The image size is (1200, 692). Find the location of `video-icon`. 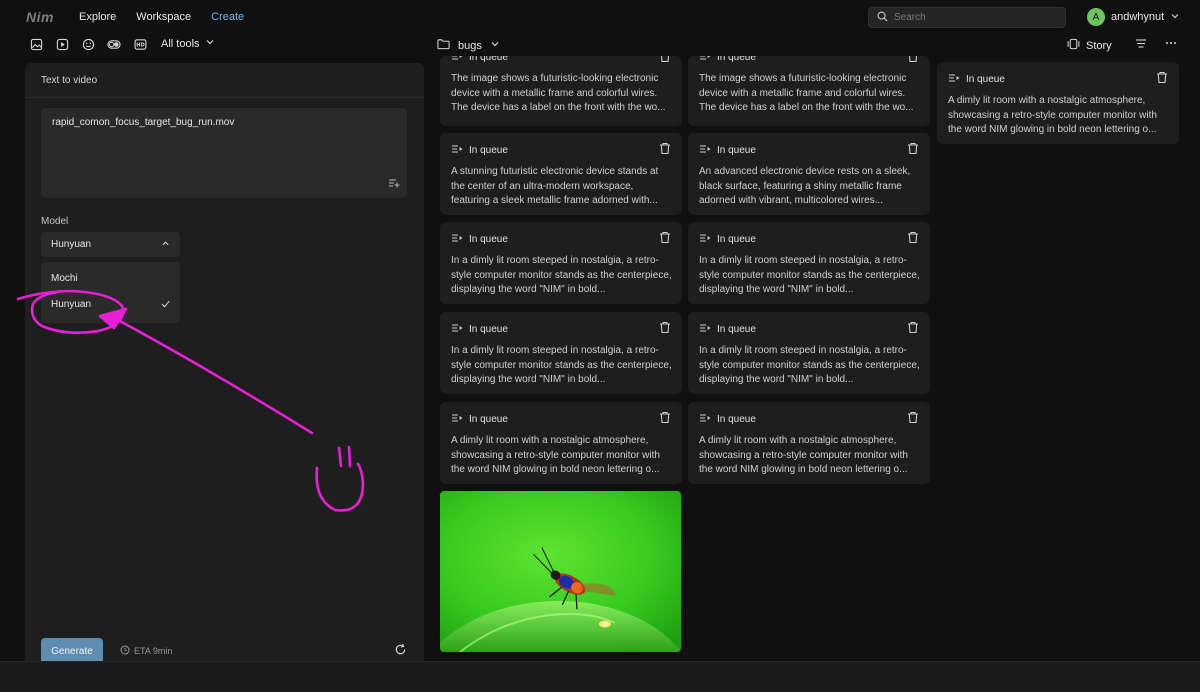

video-icon is located at coordinates (62, 44).